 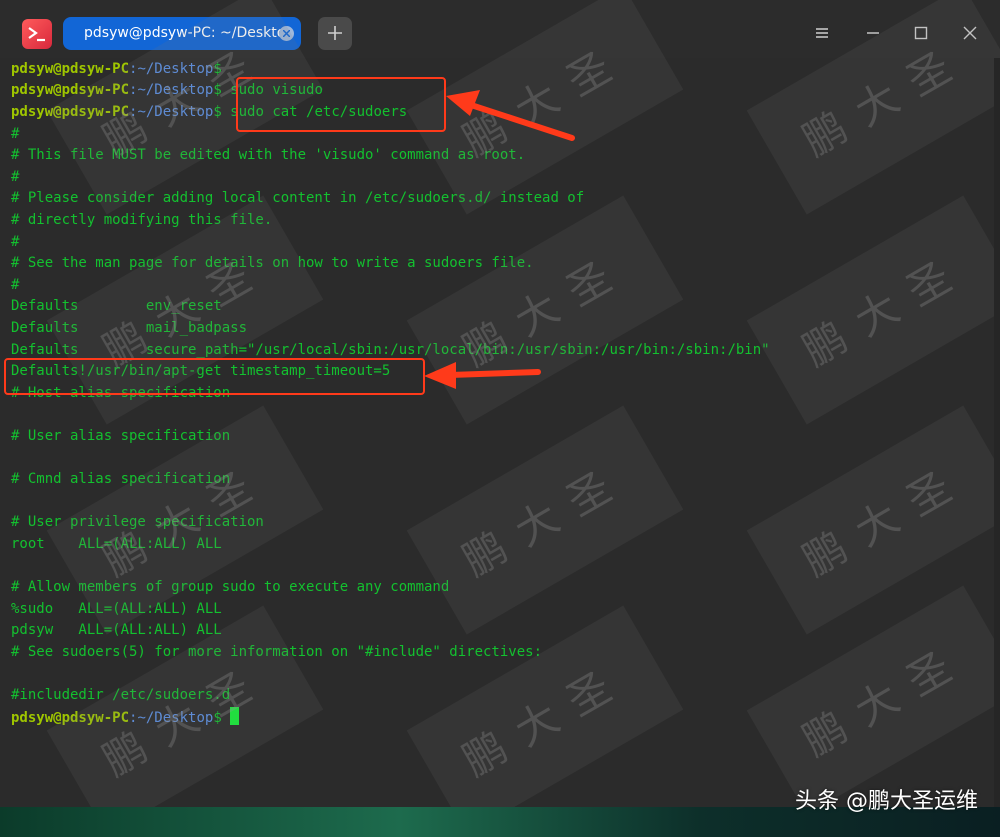 I want to click on menu-button, so click(x=822, y=33).